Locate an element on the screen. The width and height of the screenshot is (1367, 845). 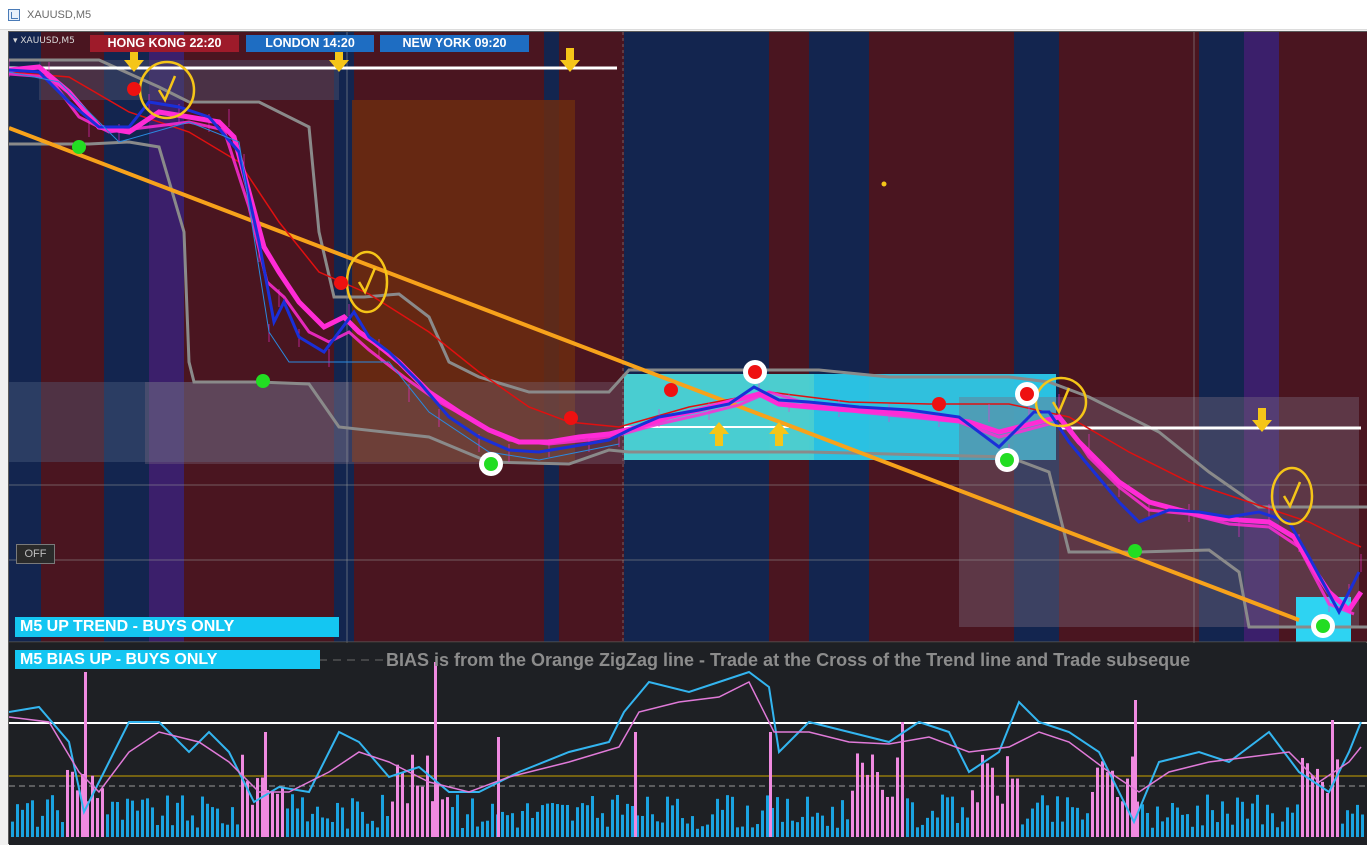
session-hong-kong: HONG KONG 22:20 is located at coordinates (164, 43).